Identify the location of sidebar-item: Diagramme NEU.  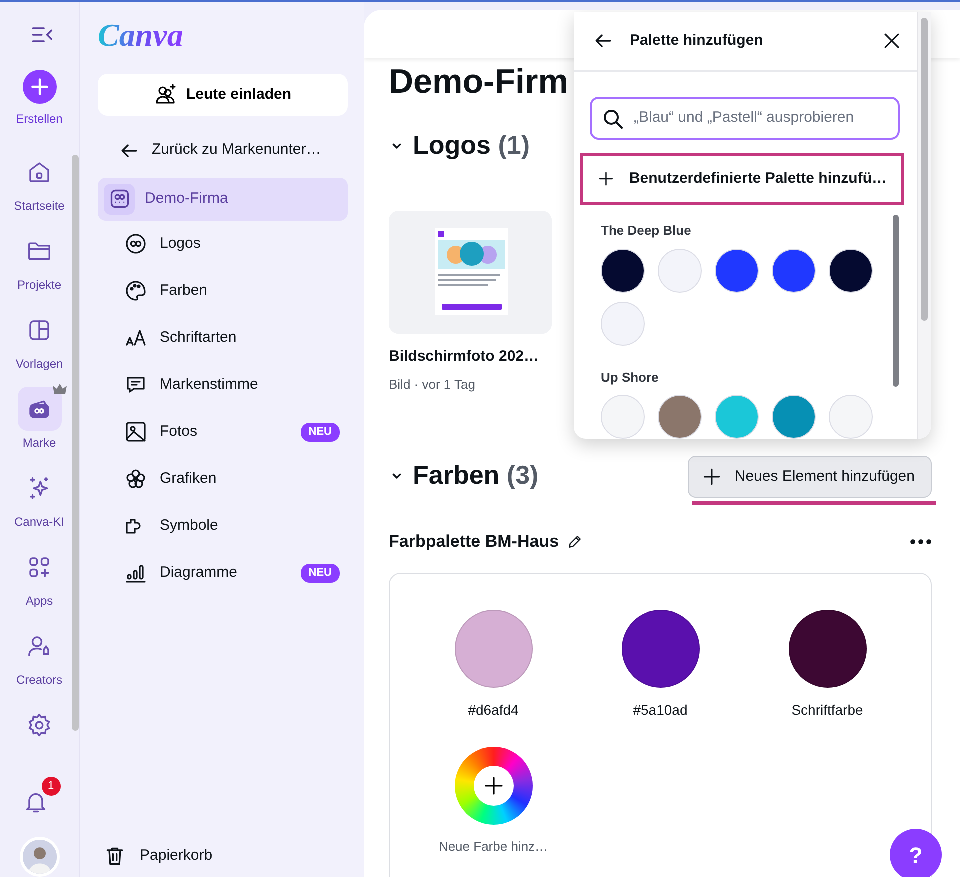
(223, 573).